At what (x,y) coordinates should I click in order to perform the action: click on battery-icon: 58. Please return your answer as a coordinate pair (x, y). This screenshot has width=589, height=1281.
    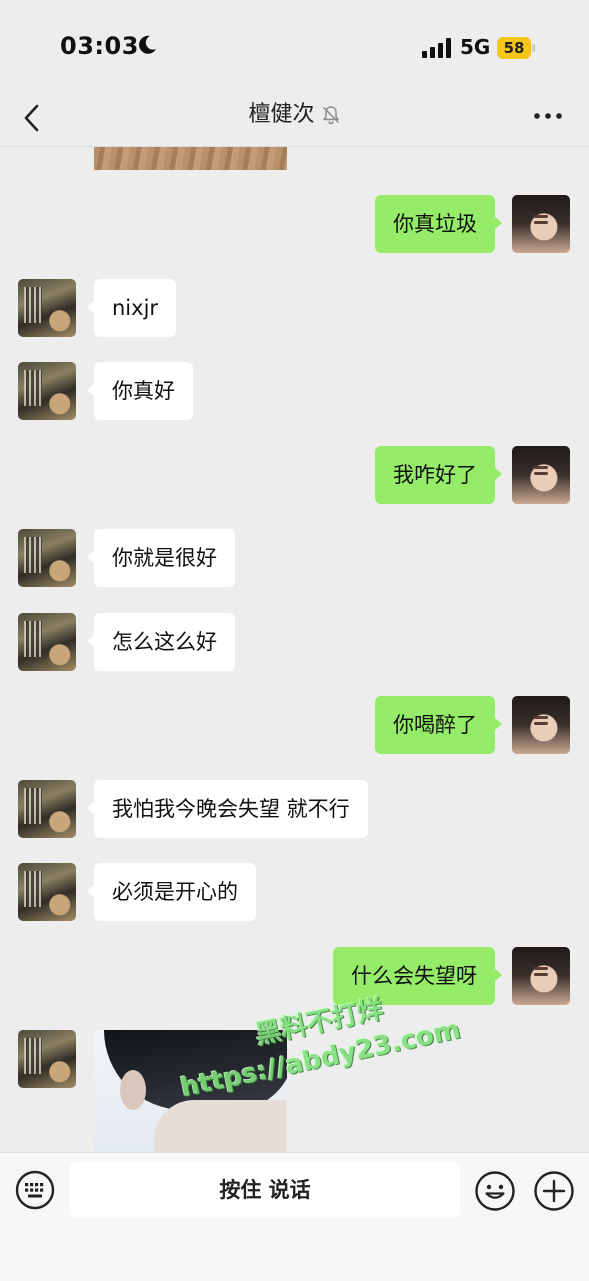
    Looking at the image, I should click on (516, 48).